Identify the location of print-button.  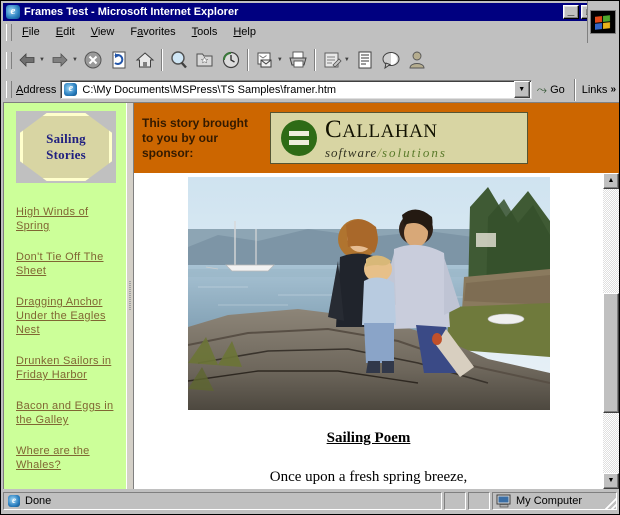
(298, 60).